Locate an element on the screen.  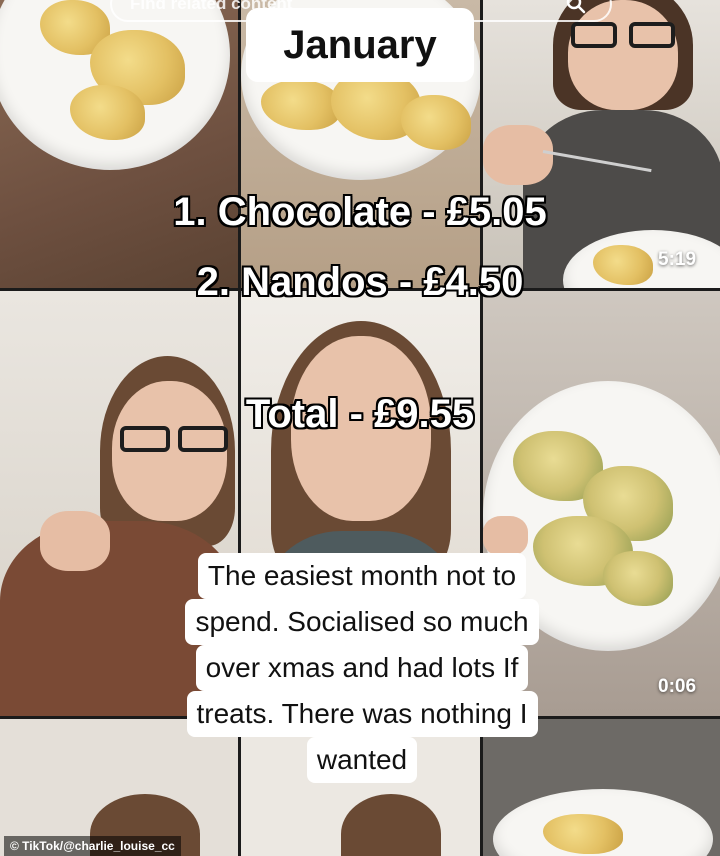
month-title: January is located at coordinates (360, 44).